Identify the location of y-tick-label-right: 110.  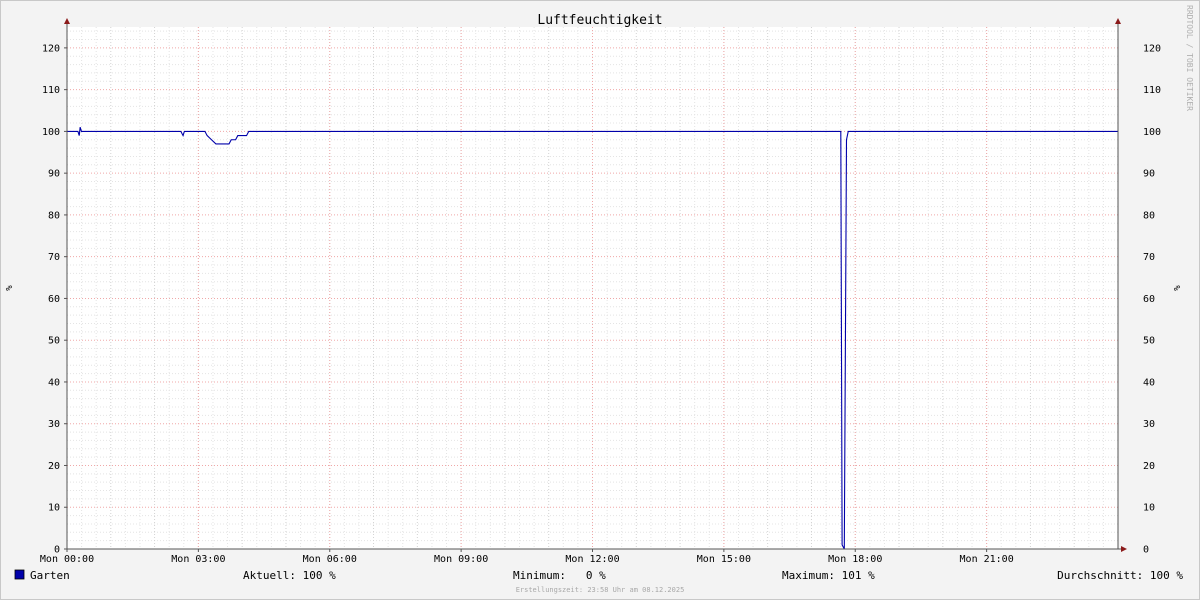
(1152, 90).